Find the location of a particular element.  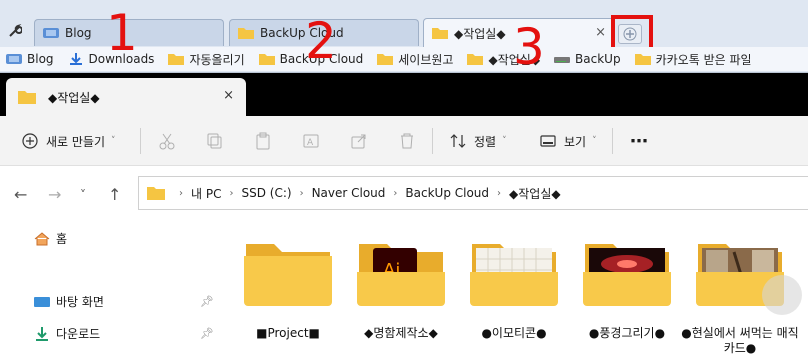

sidebar-item-label: 바탕 화면 is located at coordinates (80, 302).